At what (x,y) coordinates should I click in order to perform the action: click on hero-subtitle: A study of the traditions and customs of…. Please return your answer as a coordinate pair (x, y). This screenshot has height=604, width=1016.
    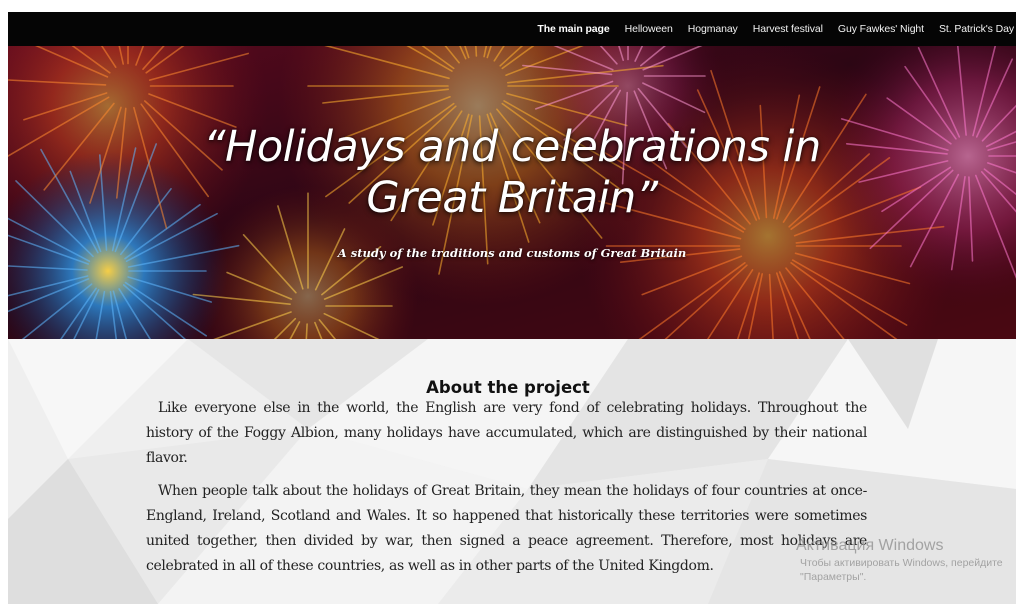
    Looking at the image, I should click on (512, 253).